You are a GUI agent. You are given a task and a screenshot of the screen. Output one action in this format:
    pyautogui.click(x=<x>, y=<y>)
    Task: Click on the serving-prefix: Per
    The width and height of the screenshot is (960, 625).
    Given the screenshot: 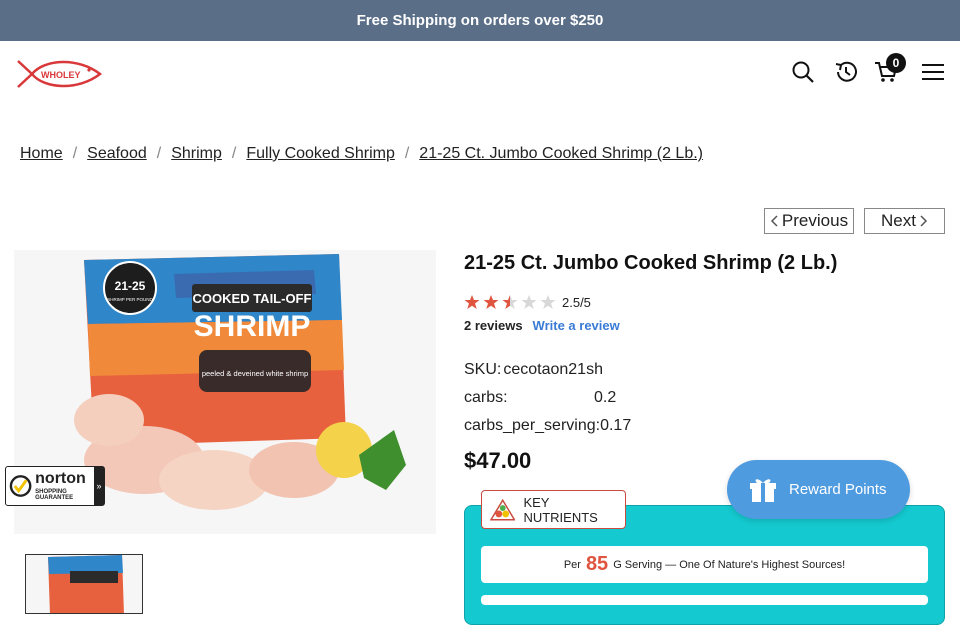 What is the action you would take?
    pyautogui.click(x=572, y=564)
    